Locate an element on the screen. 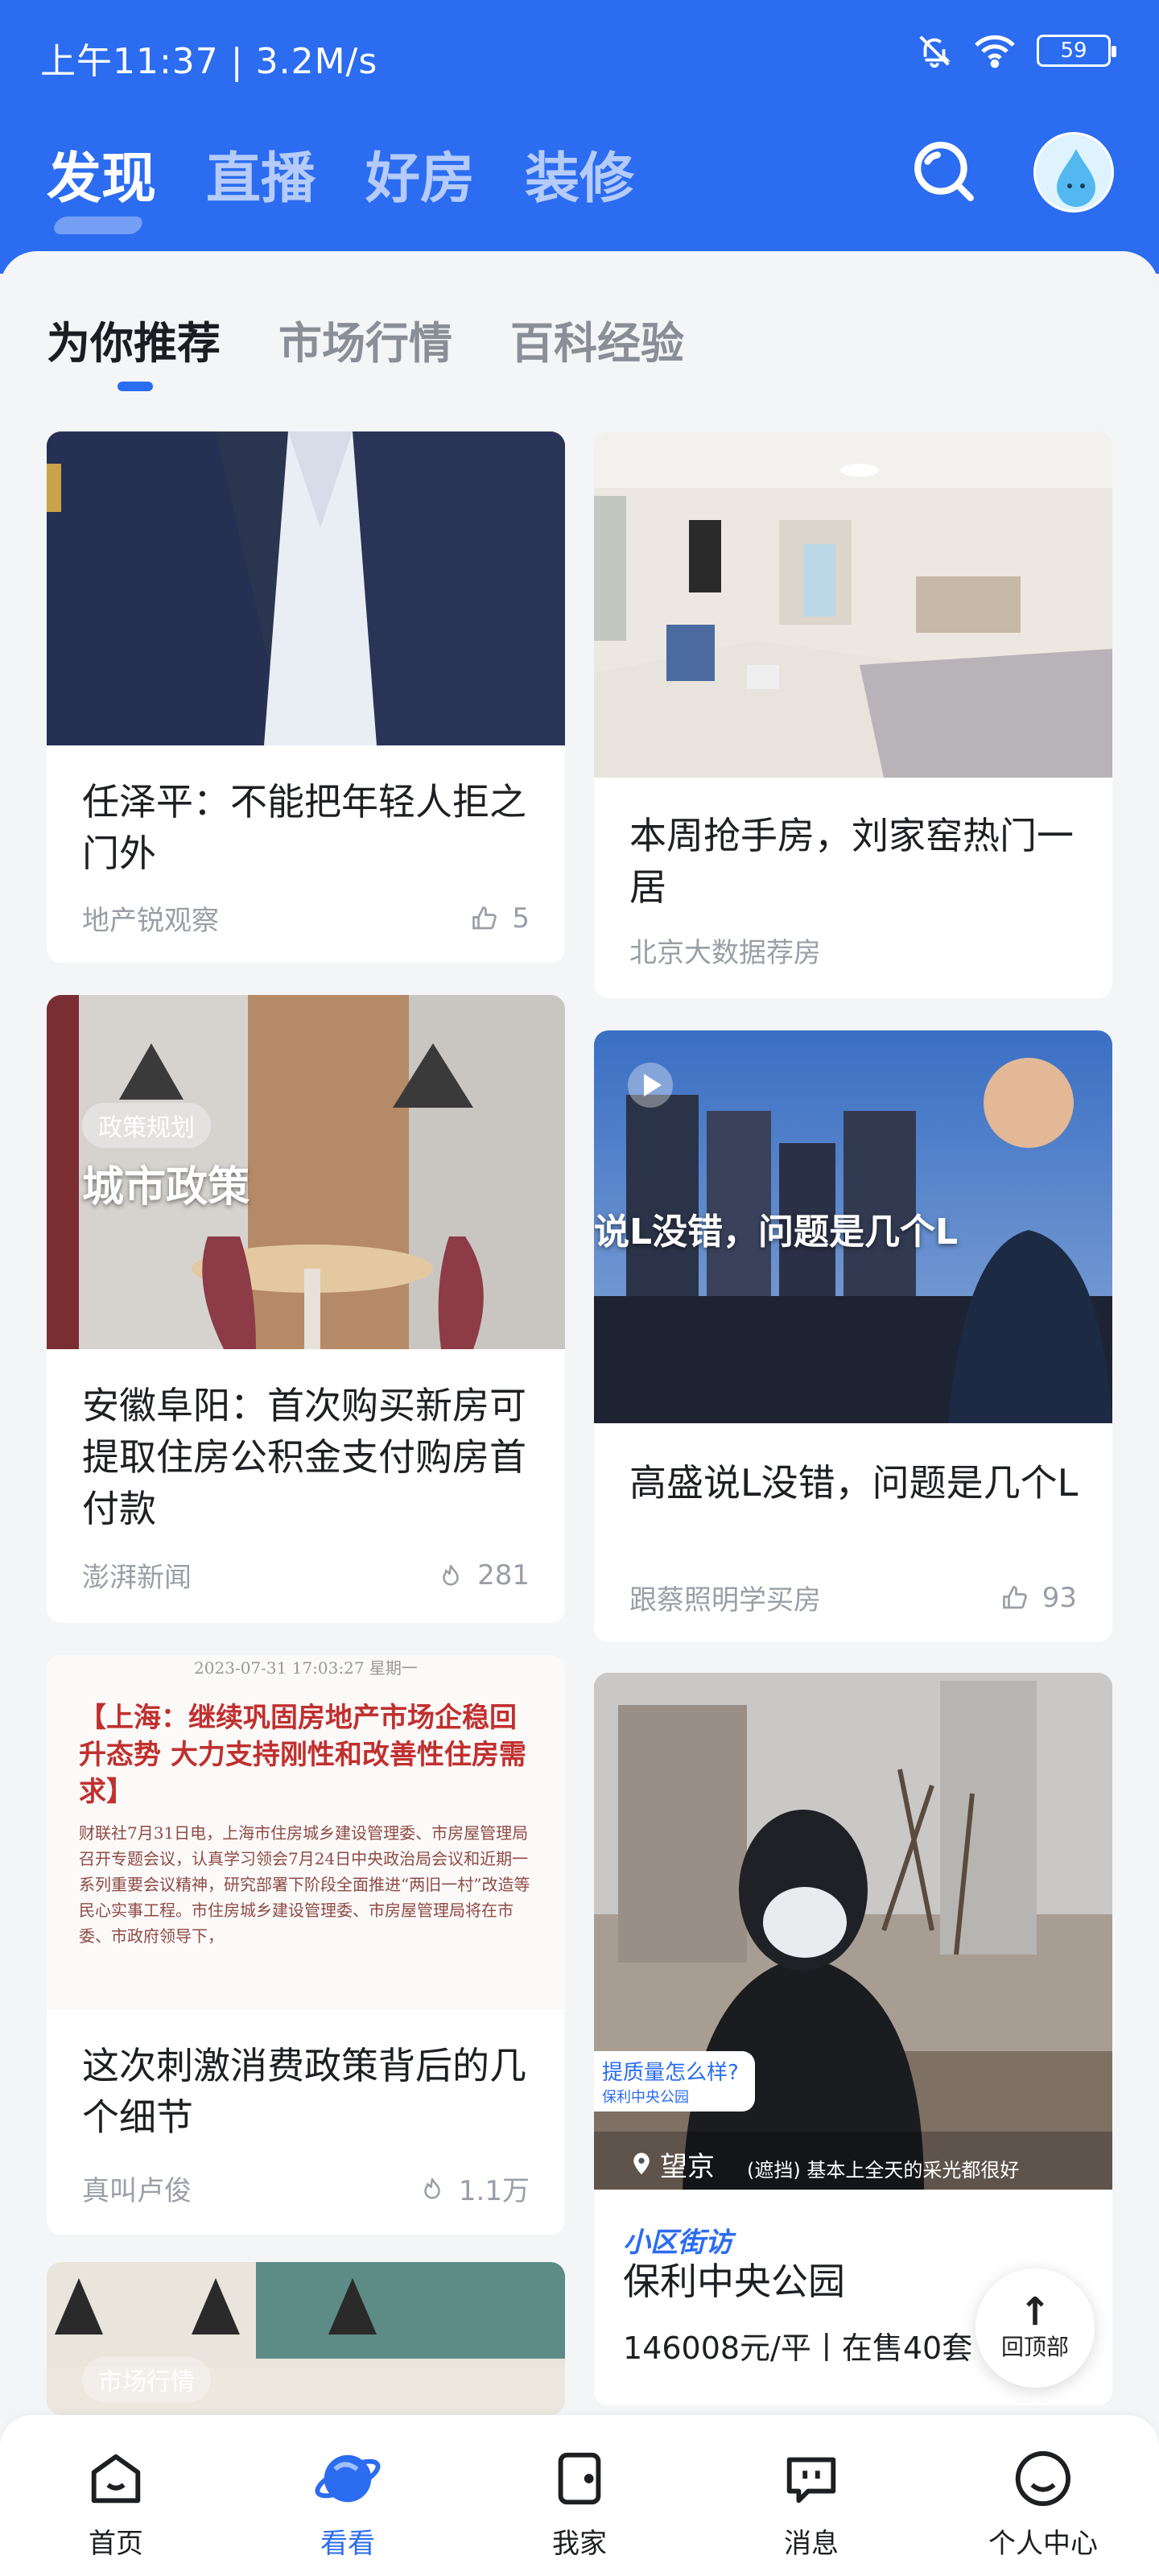 The height and width of the screenshot is (2576, 1159). room-photo is located at coordinates (853, 604).